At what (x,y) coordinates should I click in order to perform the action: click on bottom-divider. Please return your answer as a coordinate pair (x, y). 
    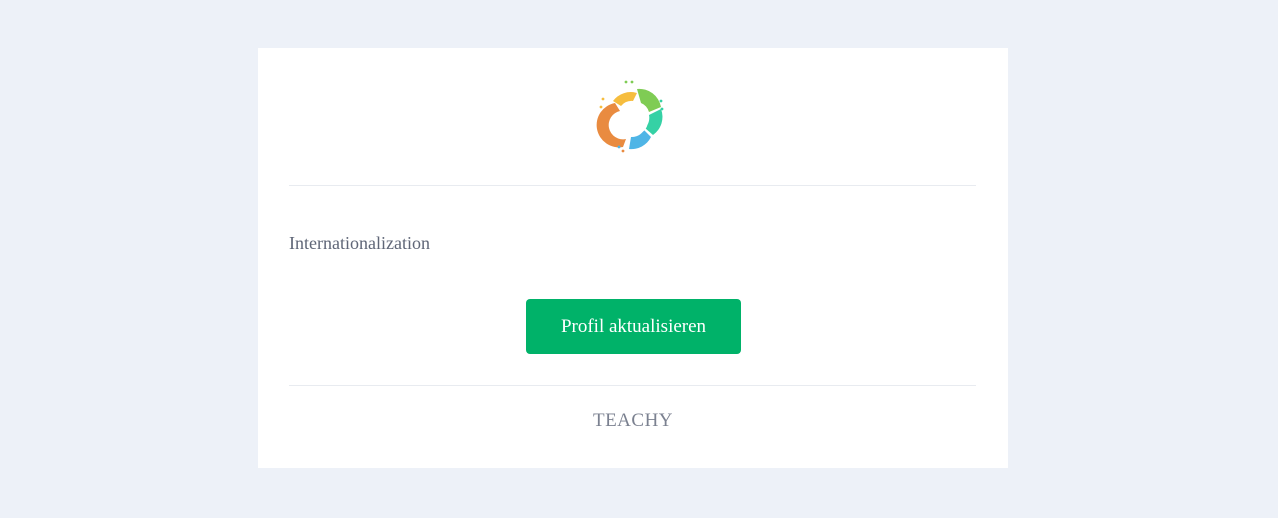
    Looking at the image, I should click on (632, 385).